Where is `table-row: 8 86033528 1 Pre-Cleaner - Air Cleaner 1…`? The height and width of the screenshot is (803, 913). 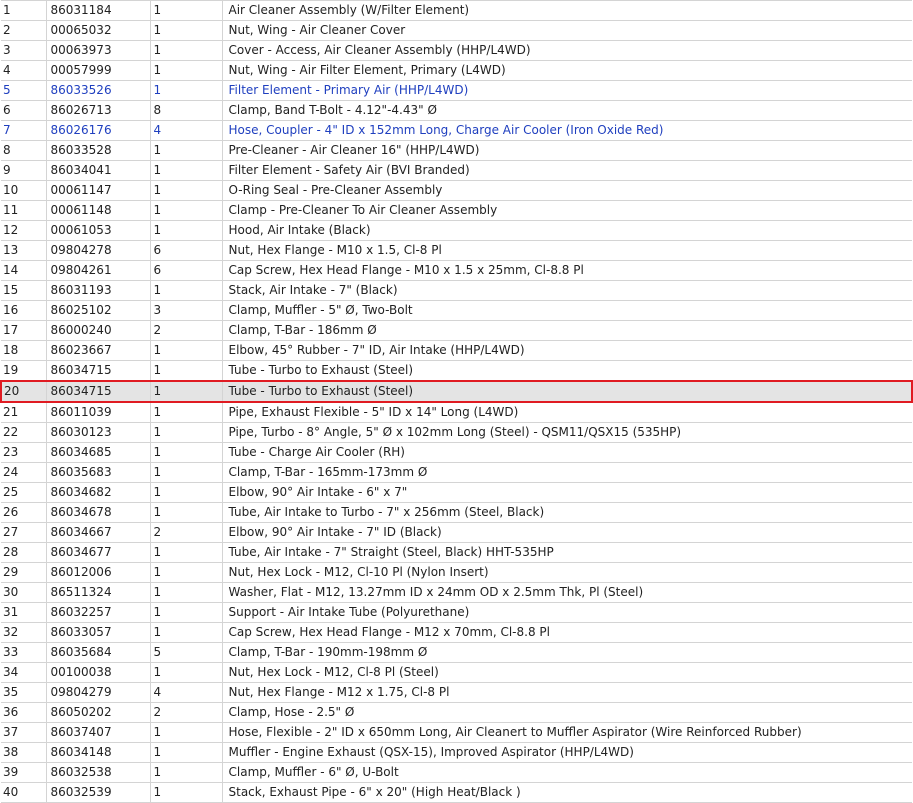
table-row: 8 86033528 1 Pre-Cleaner - Air Cleaner 1… is located at coordinates (456, 150).